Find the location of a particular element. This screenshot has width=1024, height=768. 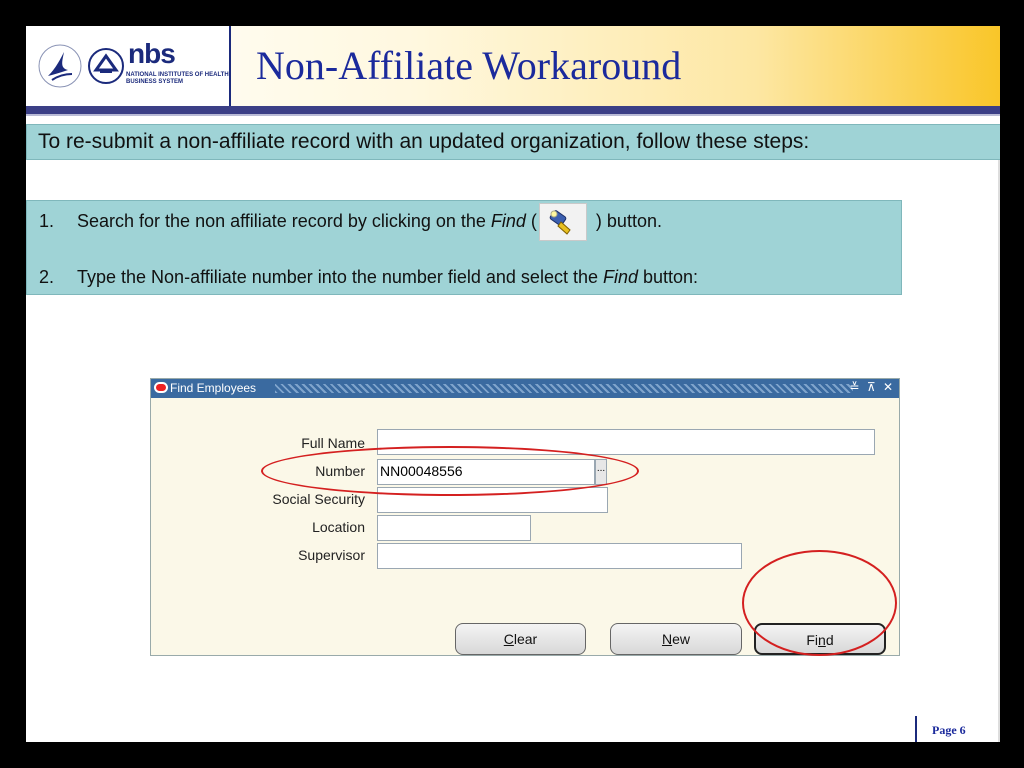

nih-seal-icon is located at coordinates (106, 68).